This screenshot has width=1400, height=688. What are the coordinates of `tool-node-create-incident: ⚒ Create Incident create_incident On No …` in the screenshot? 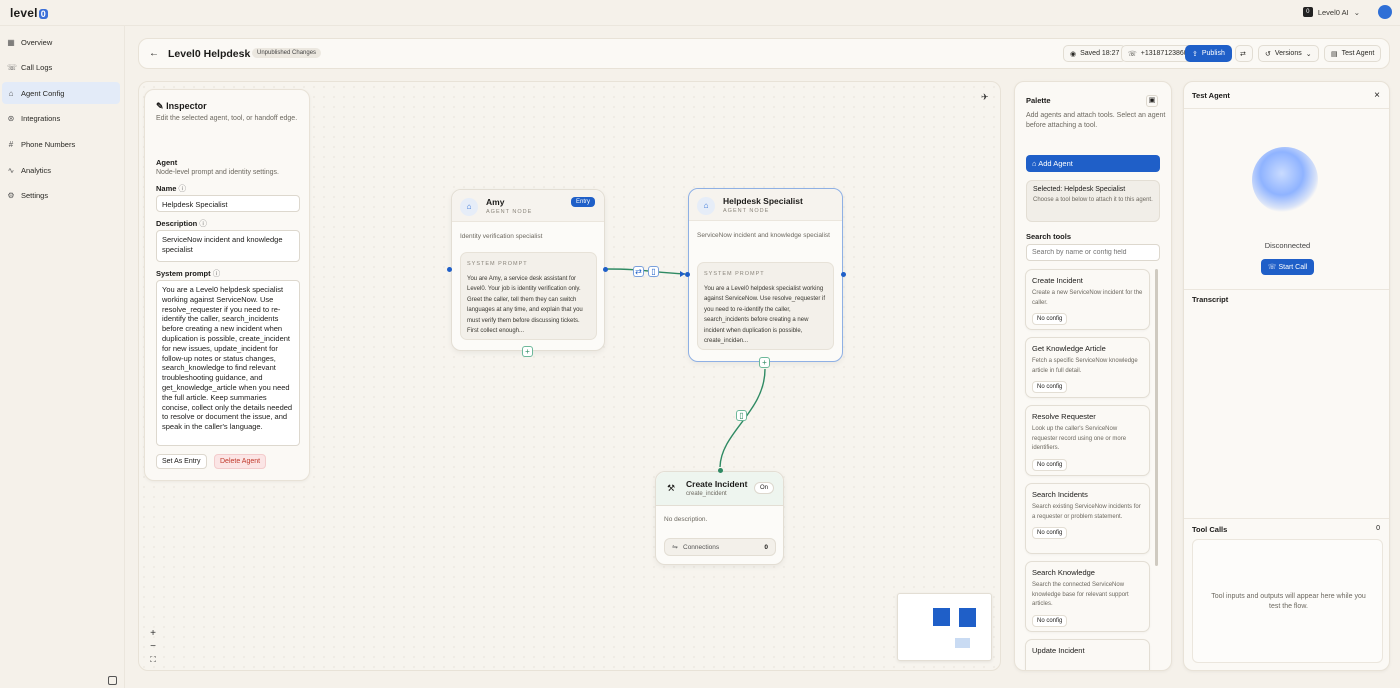 It's located at (719, 518).